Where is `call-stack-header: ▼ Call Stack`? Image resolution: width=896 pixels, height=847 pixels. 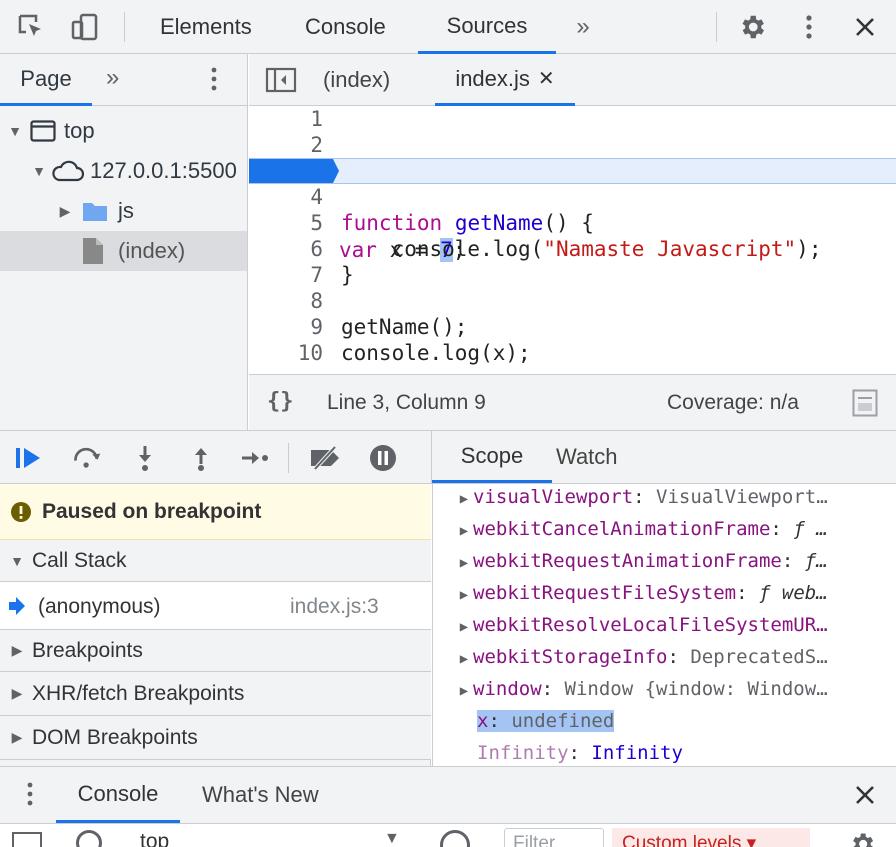 call-stack-header: ▼ Call Stack is located at coordinates (215, 561).